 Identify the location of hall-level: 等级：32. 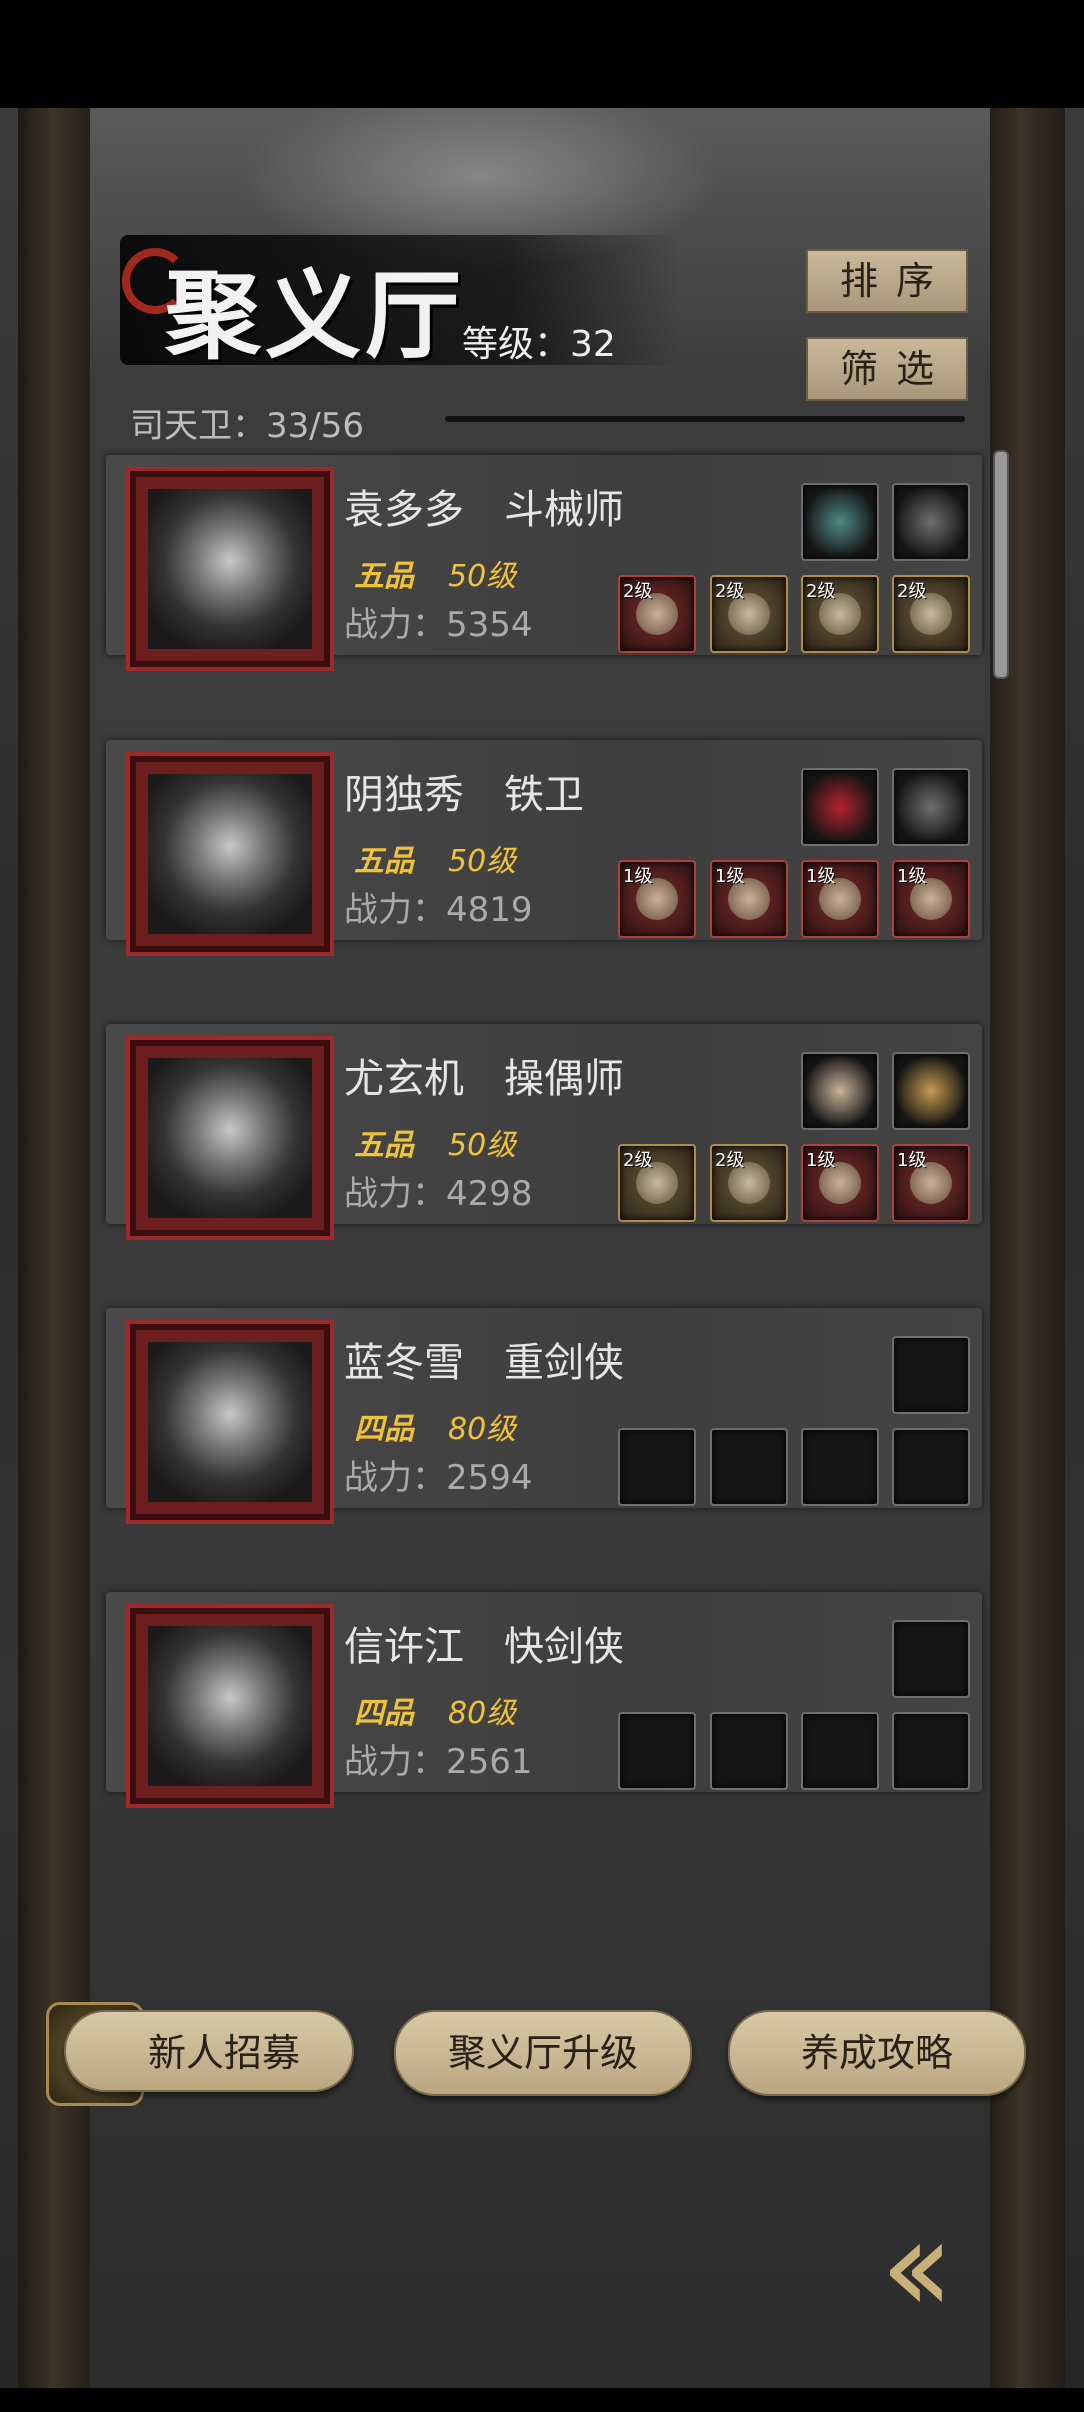
(539, 344).